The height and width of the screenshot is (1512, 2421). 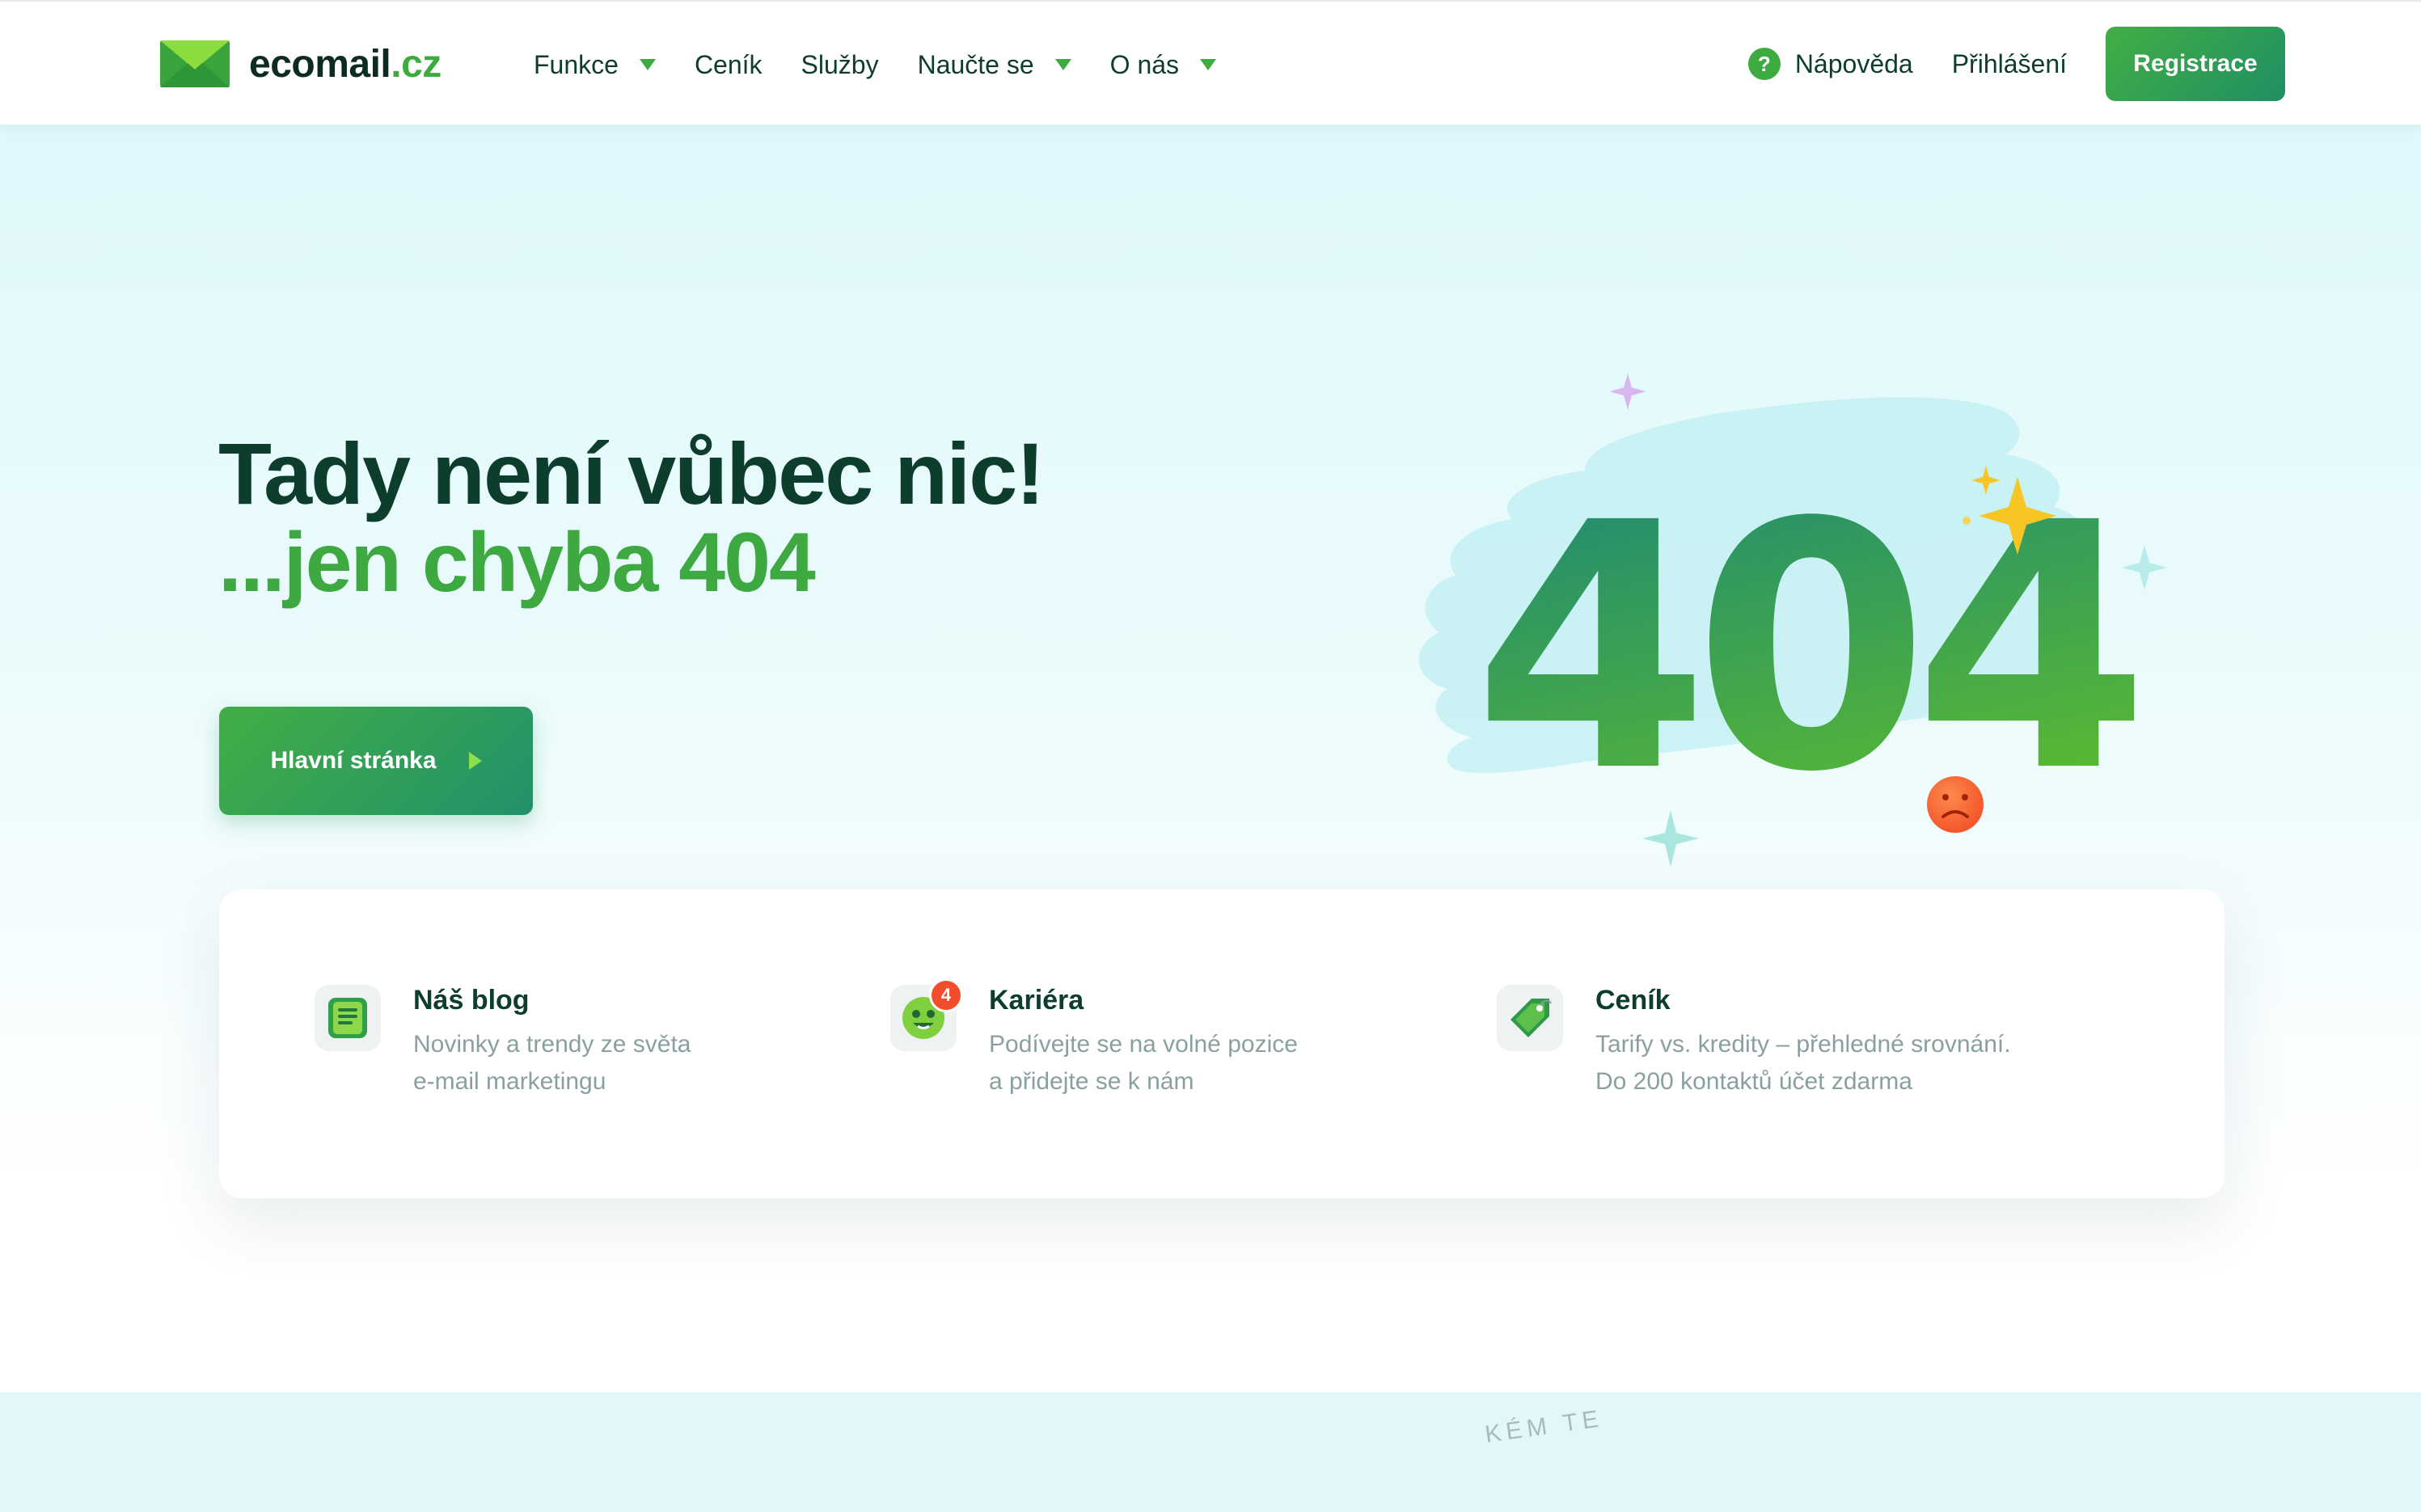 What do you see at coordinates (1144, 64) in the screenshot?
I see `nav-label: O nás` at bounding box center [1144, 64].